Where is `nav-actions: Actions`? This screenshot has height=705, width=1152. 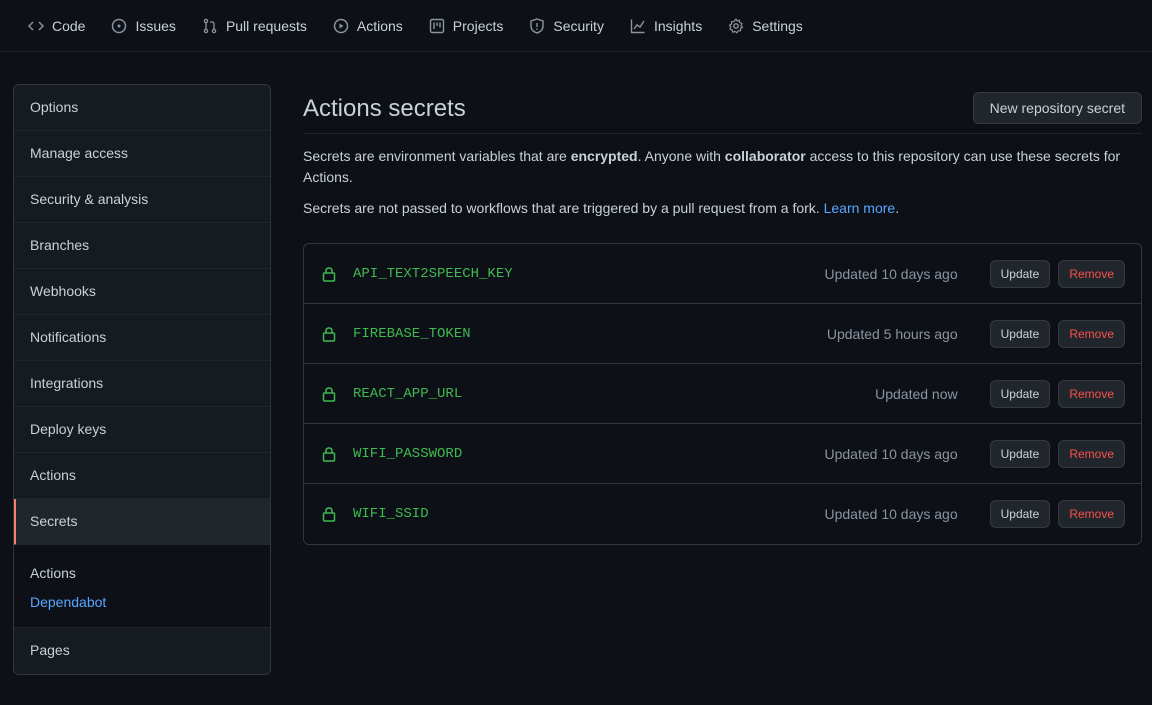 nav-actions: Actions is located at coordinates (368, 26).